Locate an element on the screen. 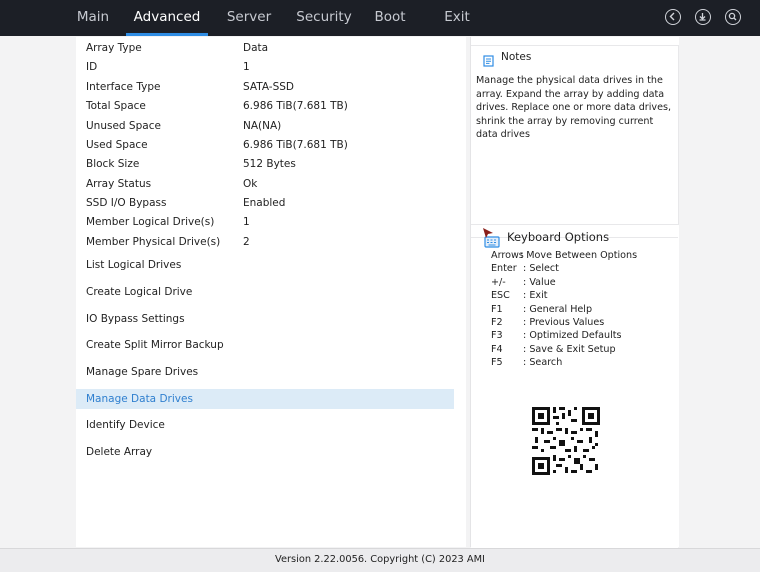 This screenshot has width=760, height=572. tab-advanced: Advanced is located at coordinates (167, 18).